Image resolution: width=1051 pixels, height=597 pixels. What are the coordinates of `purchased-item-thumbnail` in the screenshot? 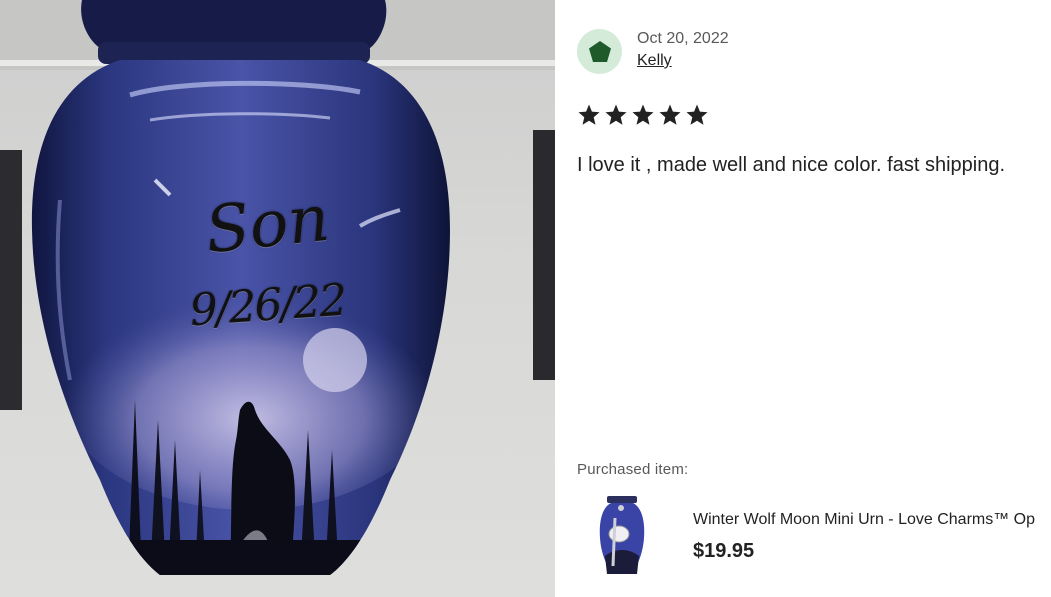 It's located at (622, 537).